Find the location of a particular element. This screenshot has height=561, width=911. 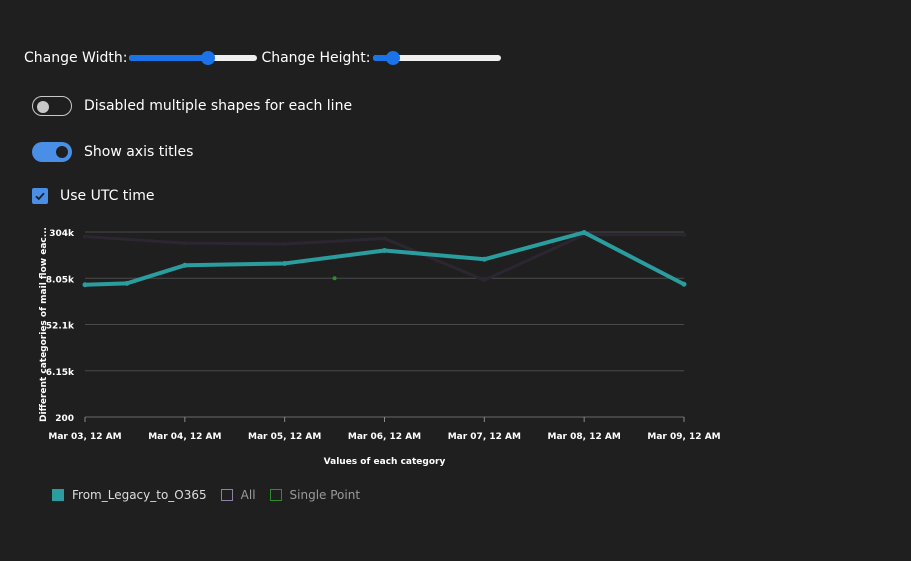

checkmark-icon is located at coordinates (40, 196).